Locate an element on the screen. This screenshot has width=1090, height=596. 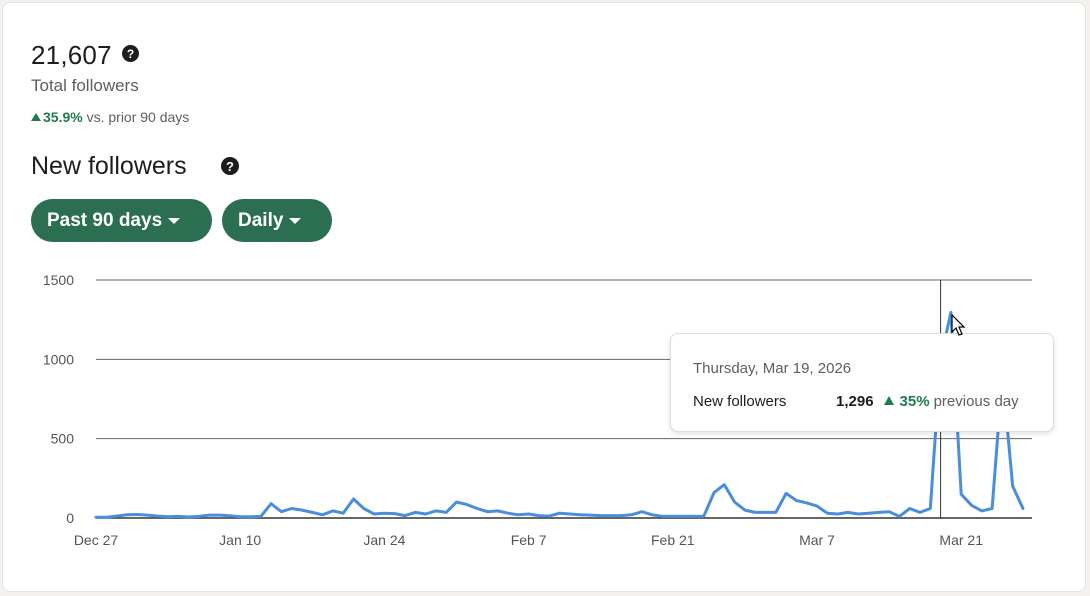
mouse-cursor-icon is located at coordinates (958, 325).